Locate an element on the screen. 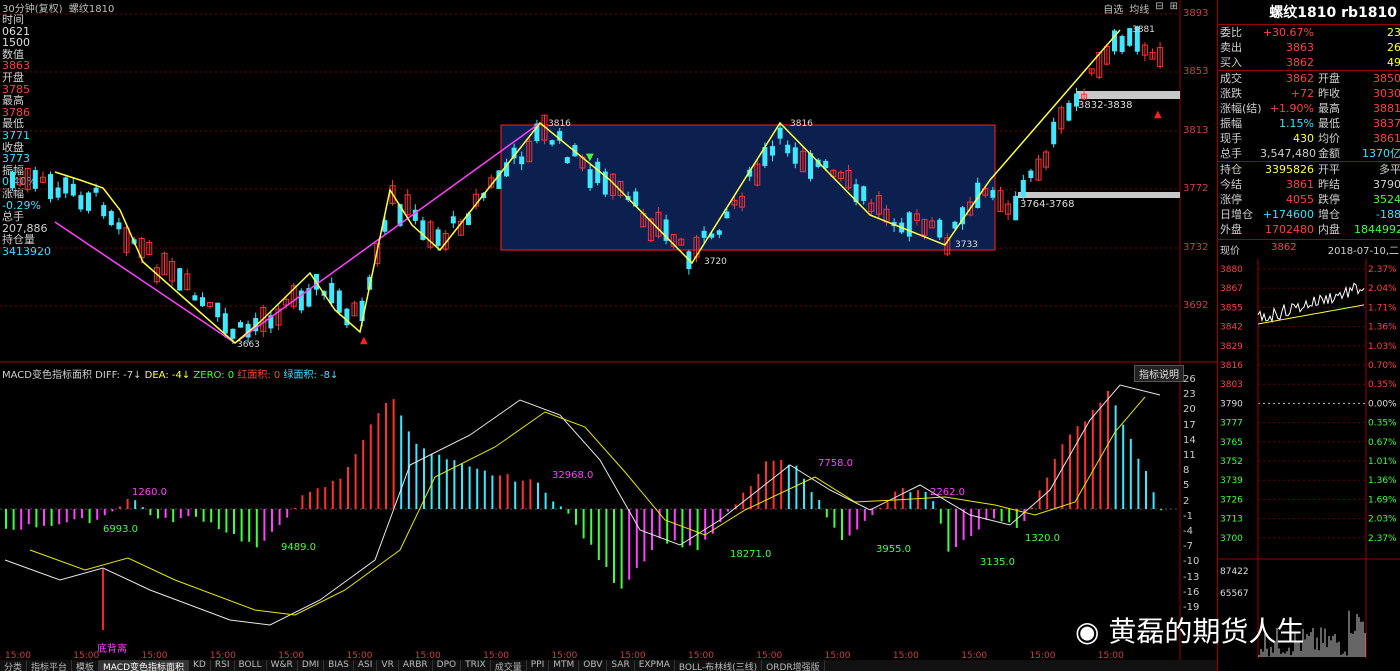  macd-area-label: 18271.0 is located at coordinates (751, 554).